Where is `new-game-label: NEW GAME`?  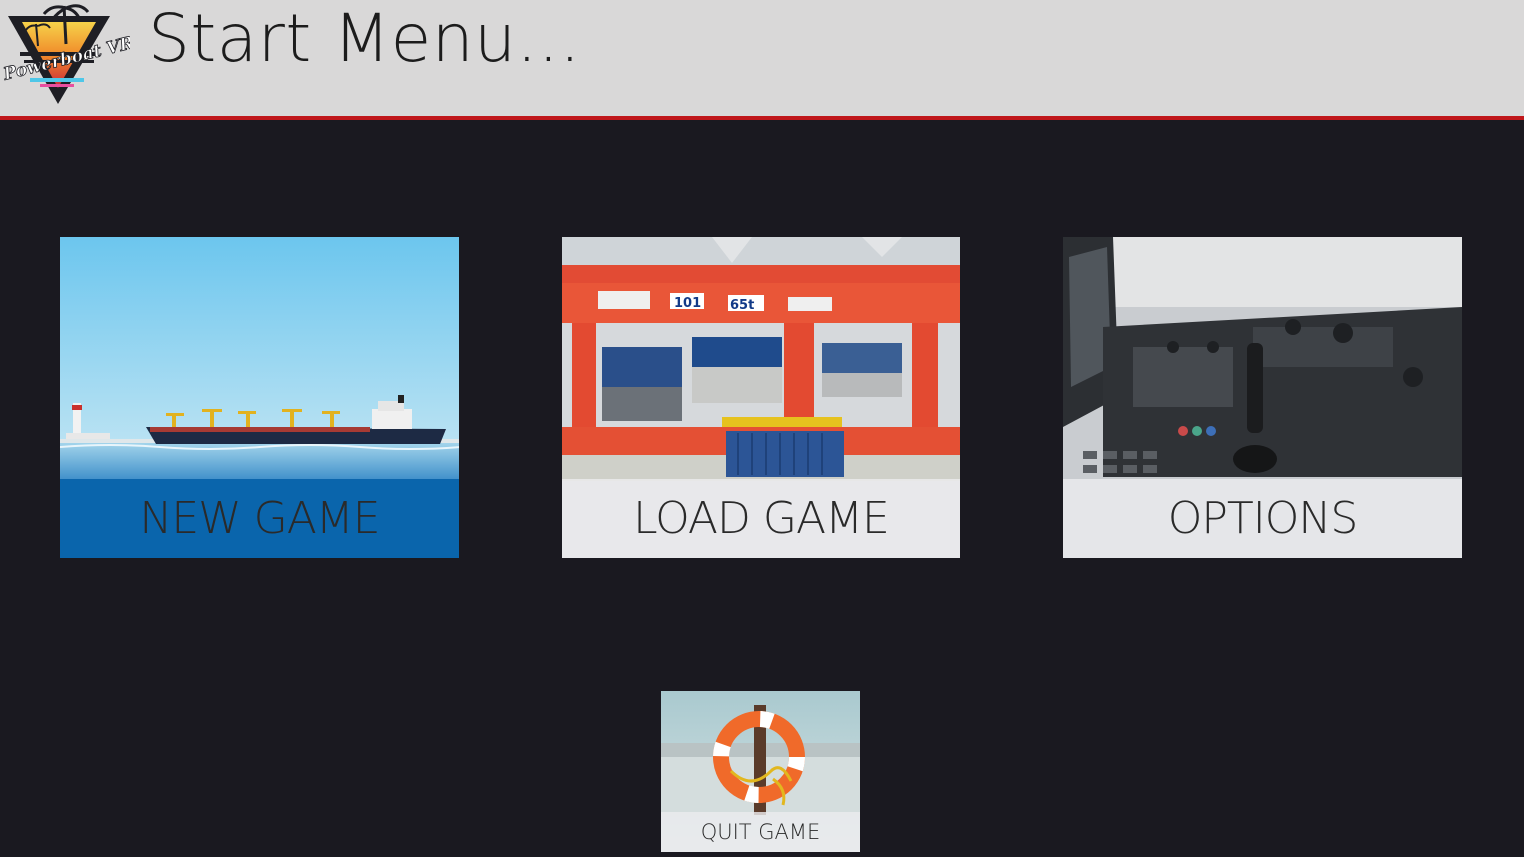
new-game-label: NEW GAME is located at coordinates (259, 518).